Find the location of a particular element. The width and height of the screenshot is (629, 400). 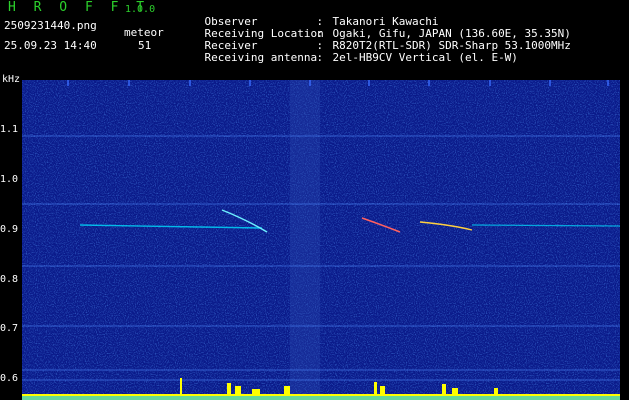

y-tick-label: 1.1 is located at coordinates (9, 129).